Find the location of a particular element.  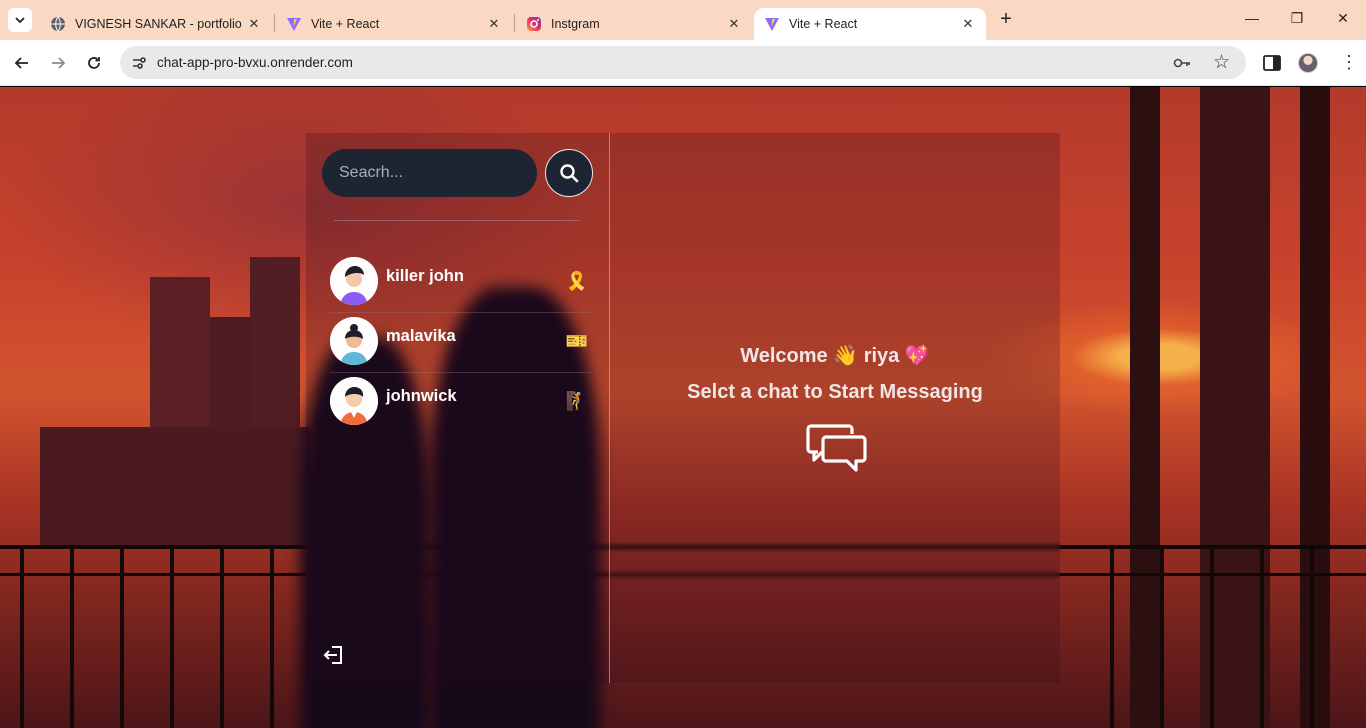

close-window-icon: ✕ is located at coordinates (1343, 18).